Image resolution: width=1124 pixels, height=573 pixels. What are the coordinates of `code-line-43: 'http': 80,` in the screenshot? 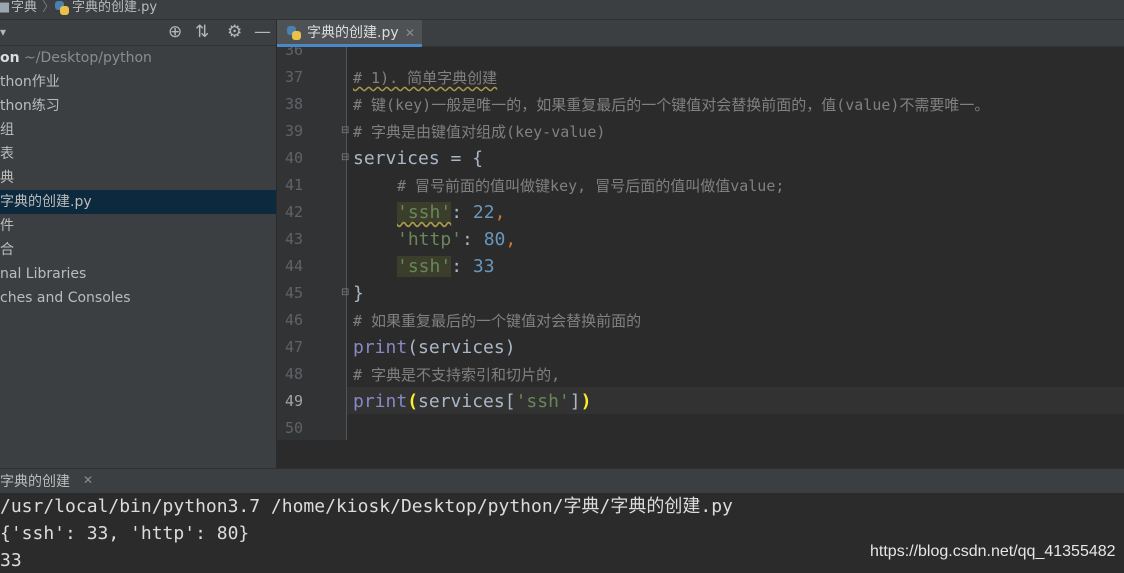 It's located at (457, 239).